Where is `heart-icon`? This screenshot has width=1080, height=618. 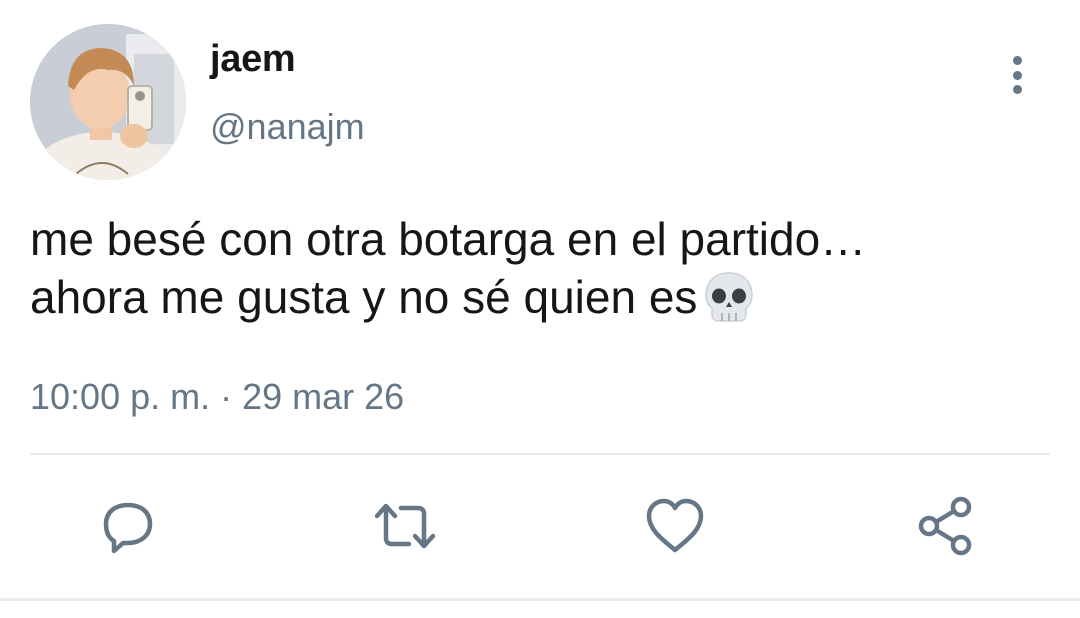
heart-icon is located at coordinates (675, 525).